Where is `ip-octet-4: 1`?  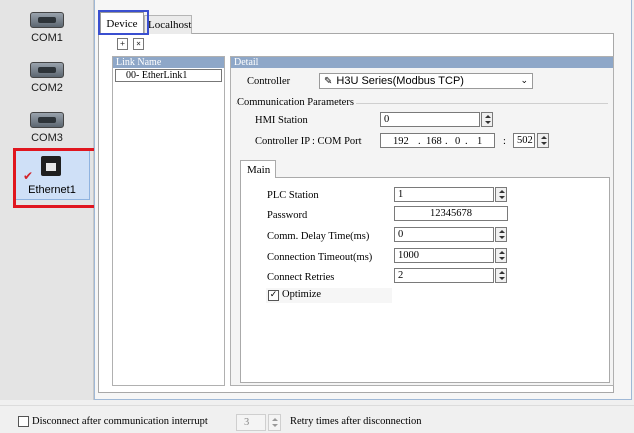 ip-octet-4: 1 is located at coordinates (480, 141).